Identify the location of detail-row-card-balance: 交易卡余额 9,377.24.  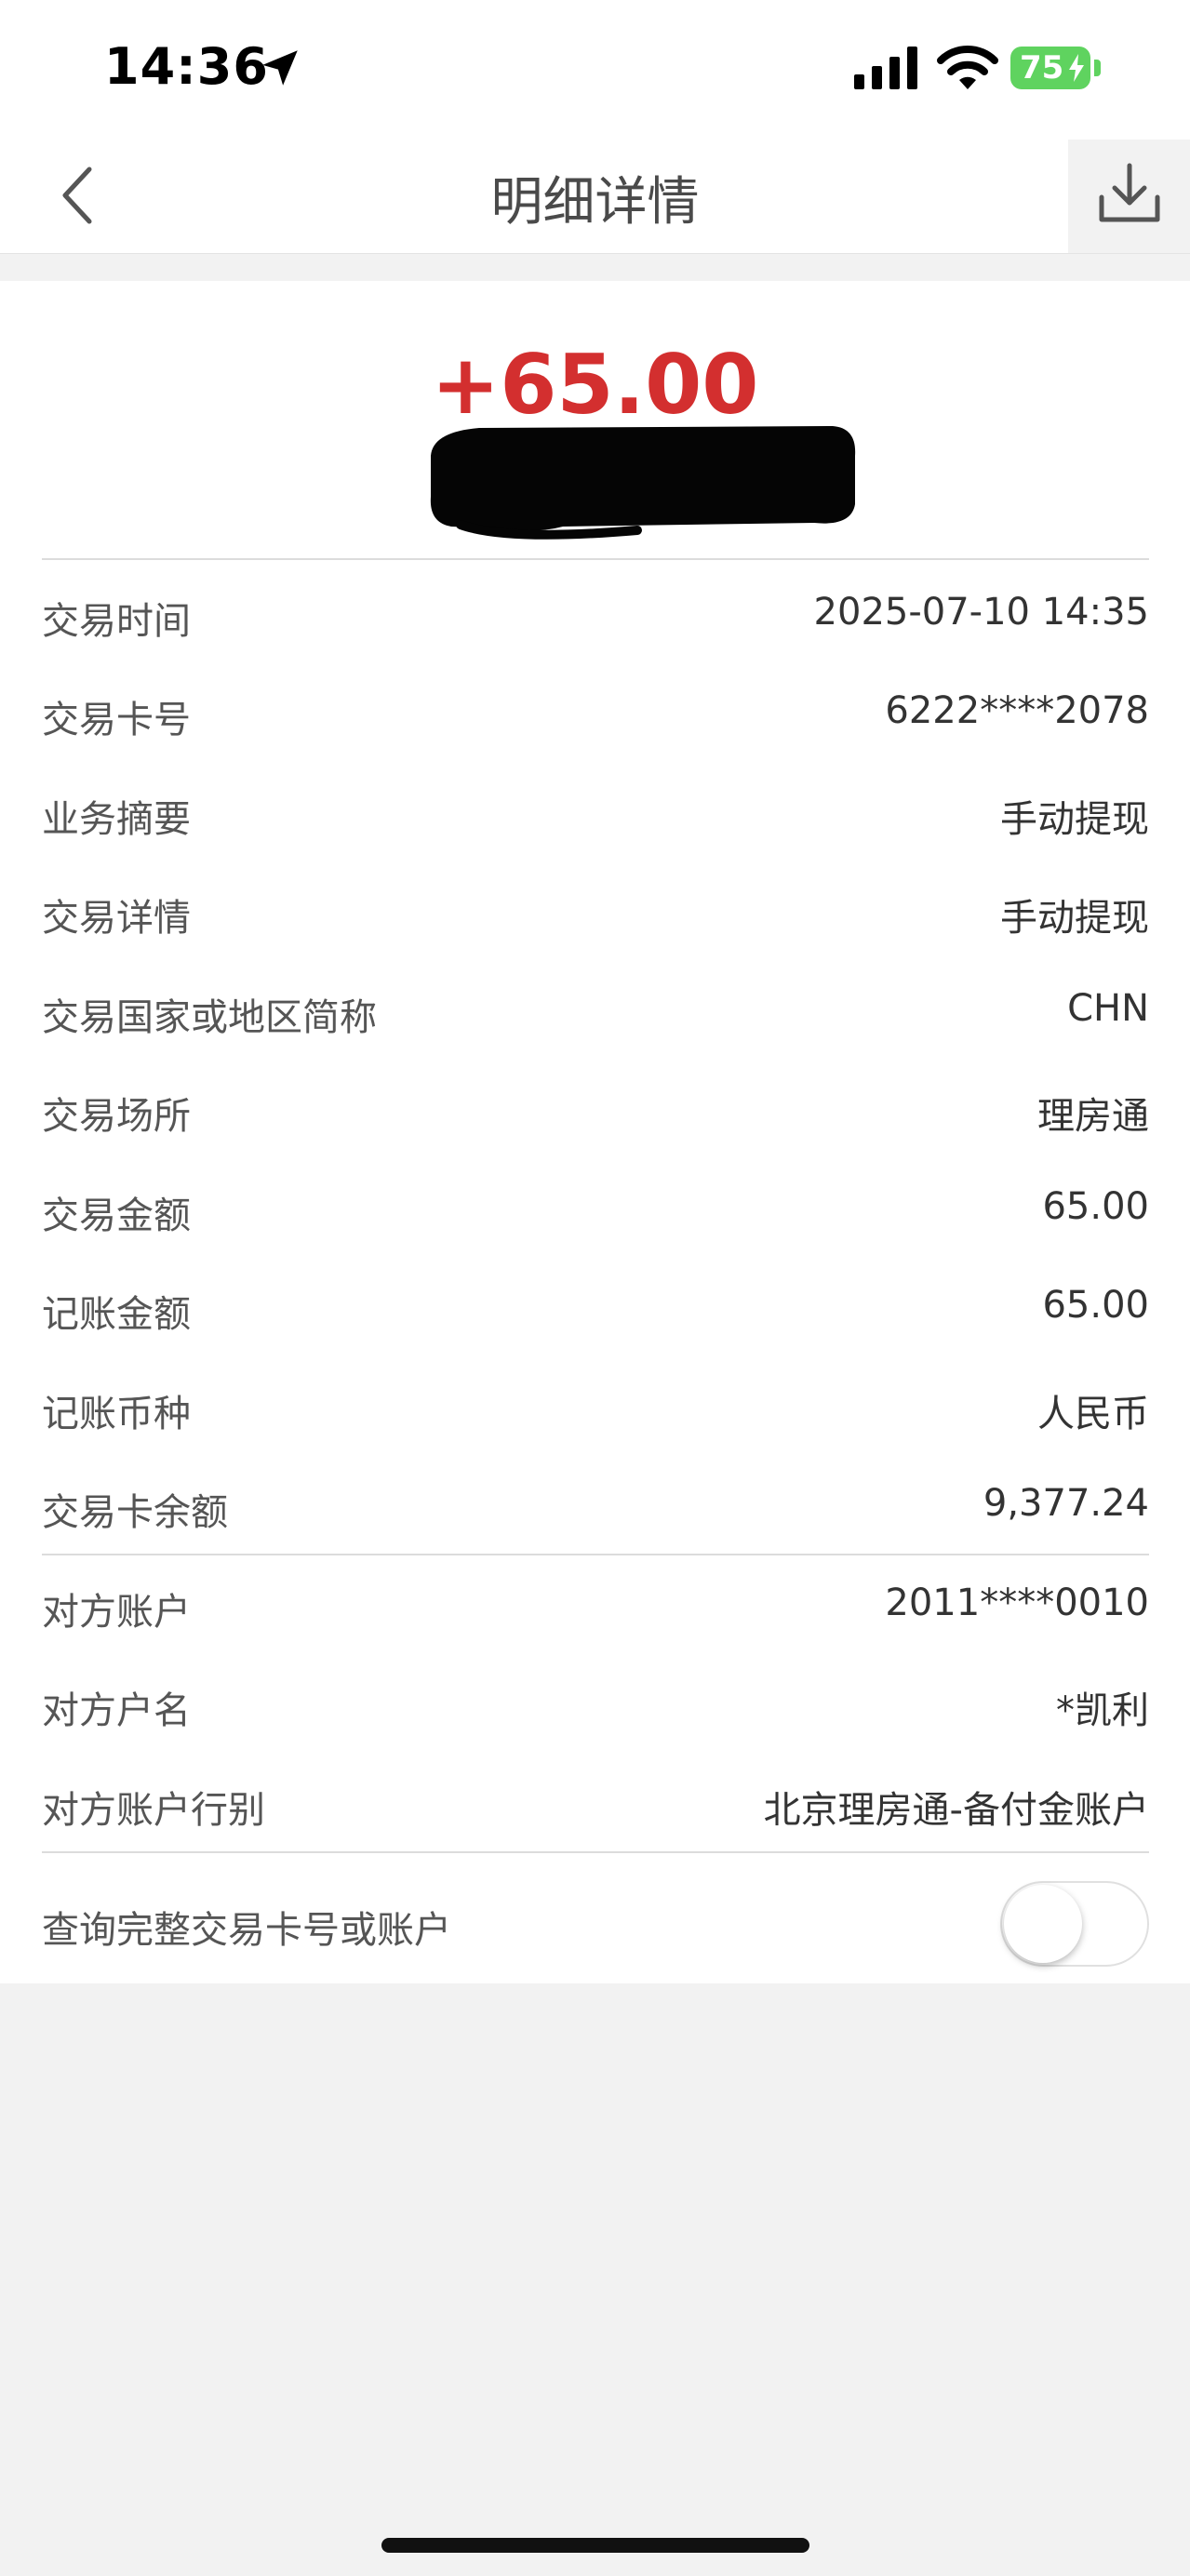
(595, 1507).